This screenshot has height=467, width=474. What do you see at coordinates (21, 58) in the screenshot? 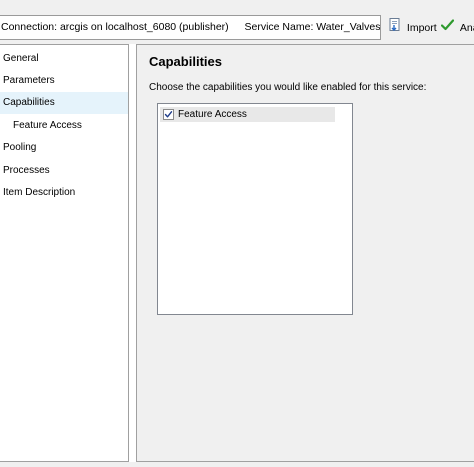
I see `sidebar-item-label: General` at bounding box center [21, 58].